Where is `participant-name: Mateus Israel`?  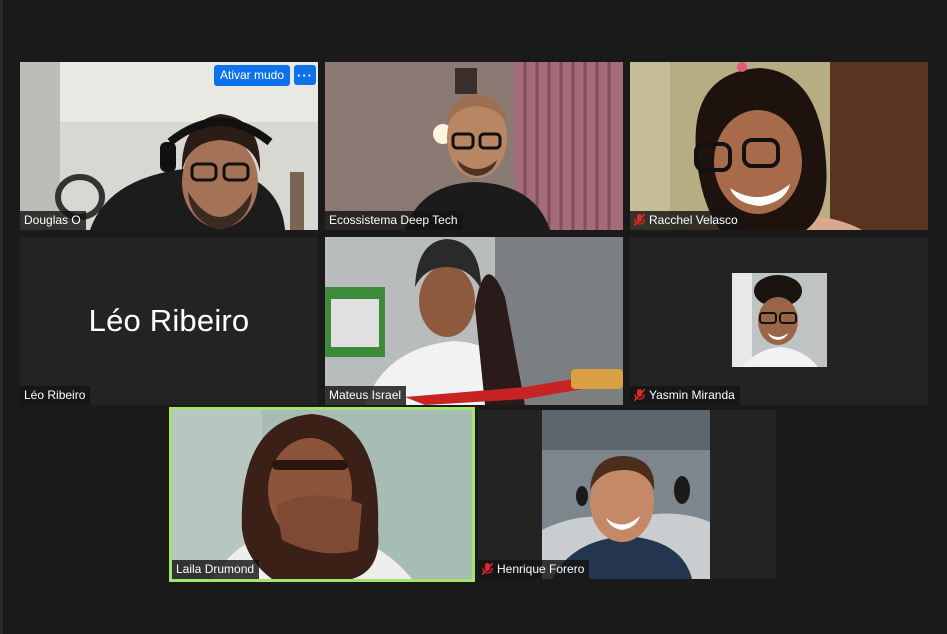
participant-name: Mateus Israel is located at coordinates (365, 395).